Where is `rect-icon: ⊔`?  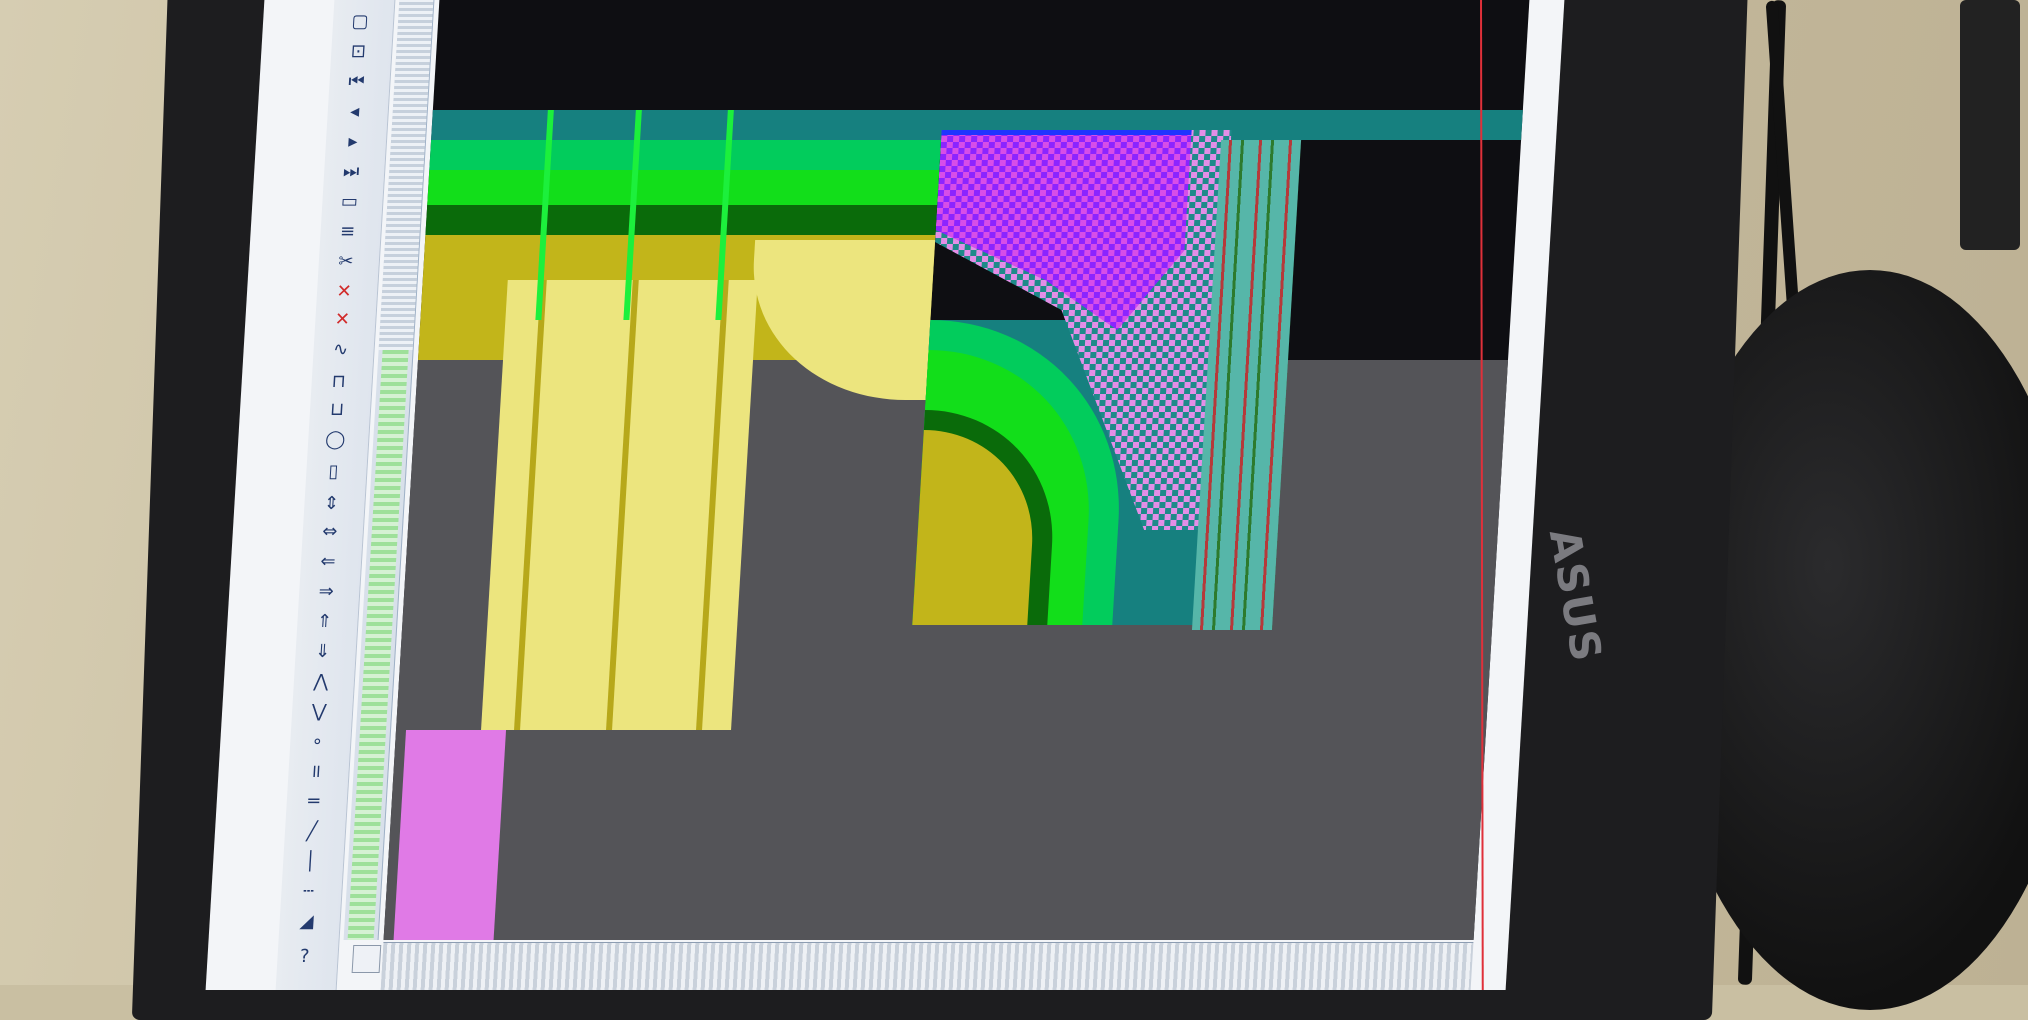 rect-icon: ⊔ is located at coordinates (336, 410).